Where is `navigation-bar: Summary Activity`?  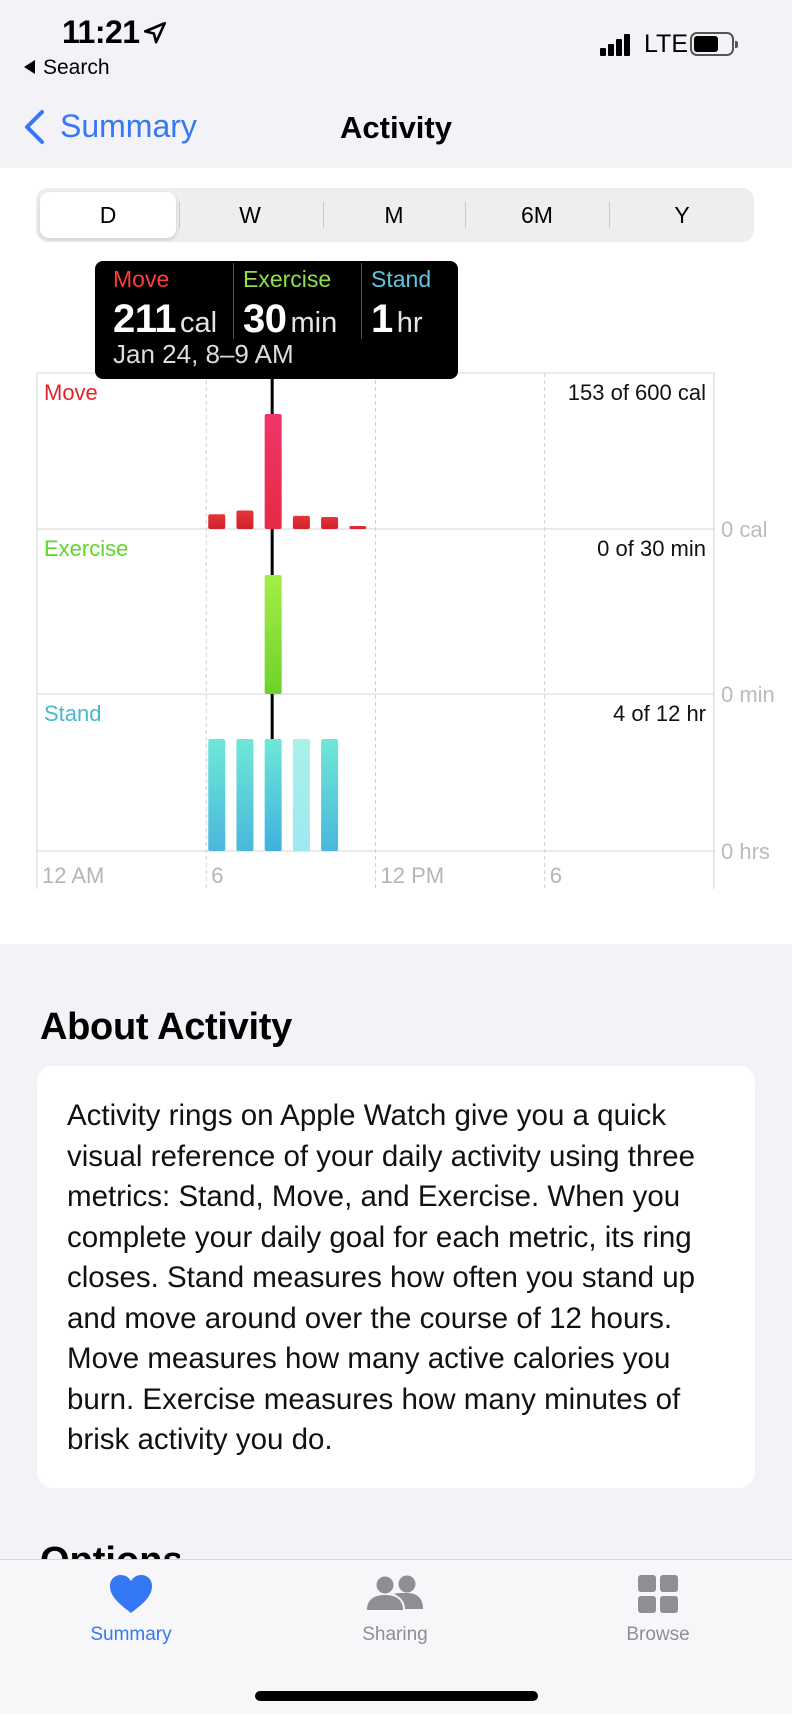
navigation-bar: Summary Activity is located at coordinates (396, 128).